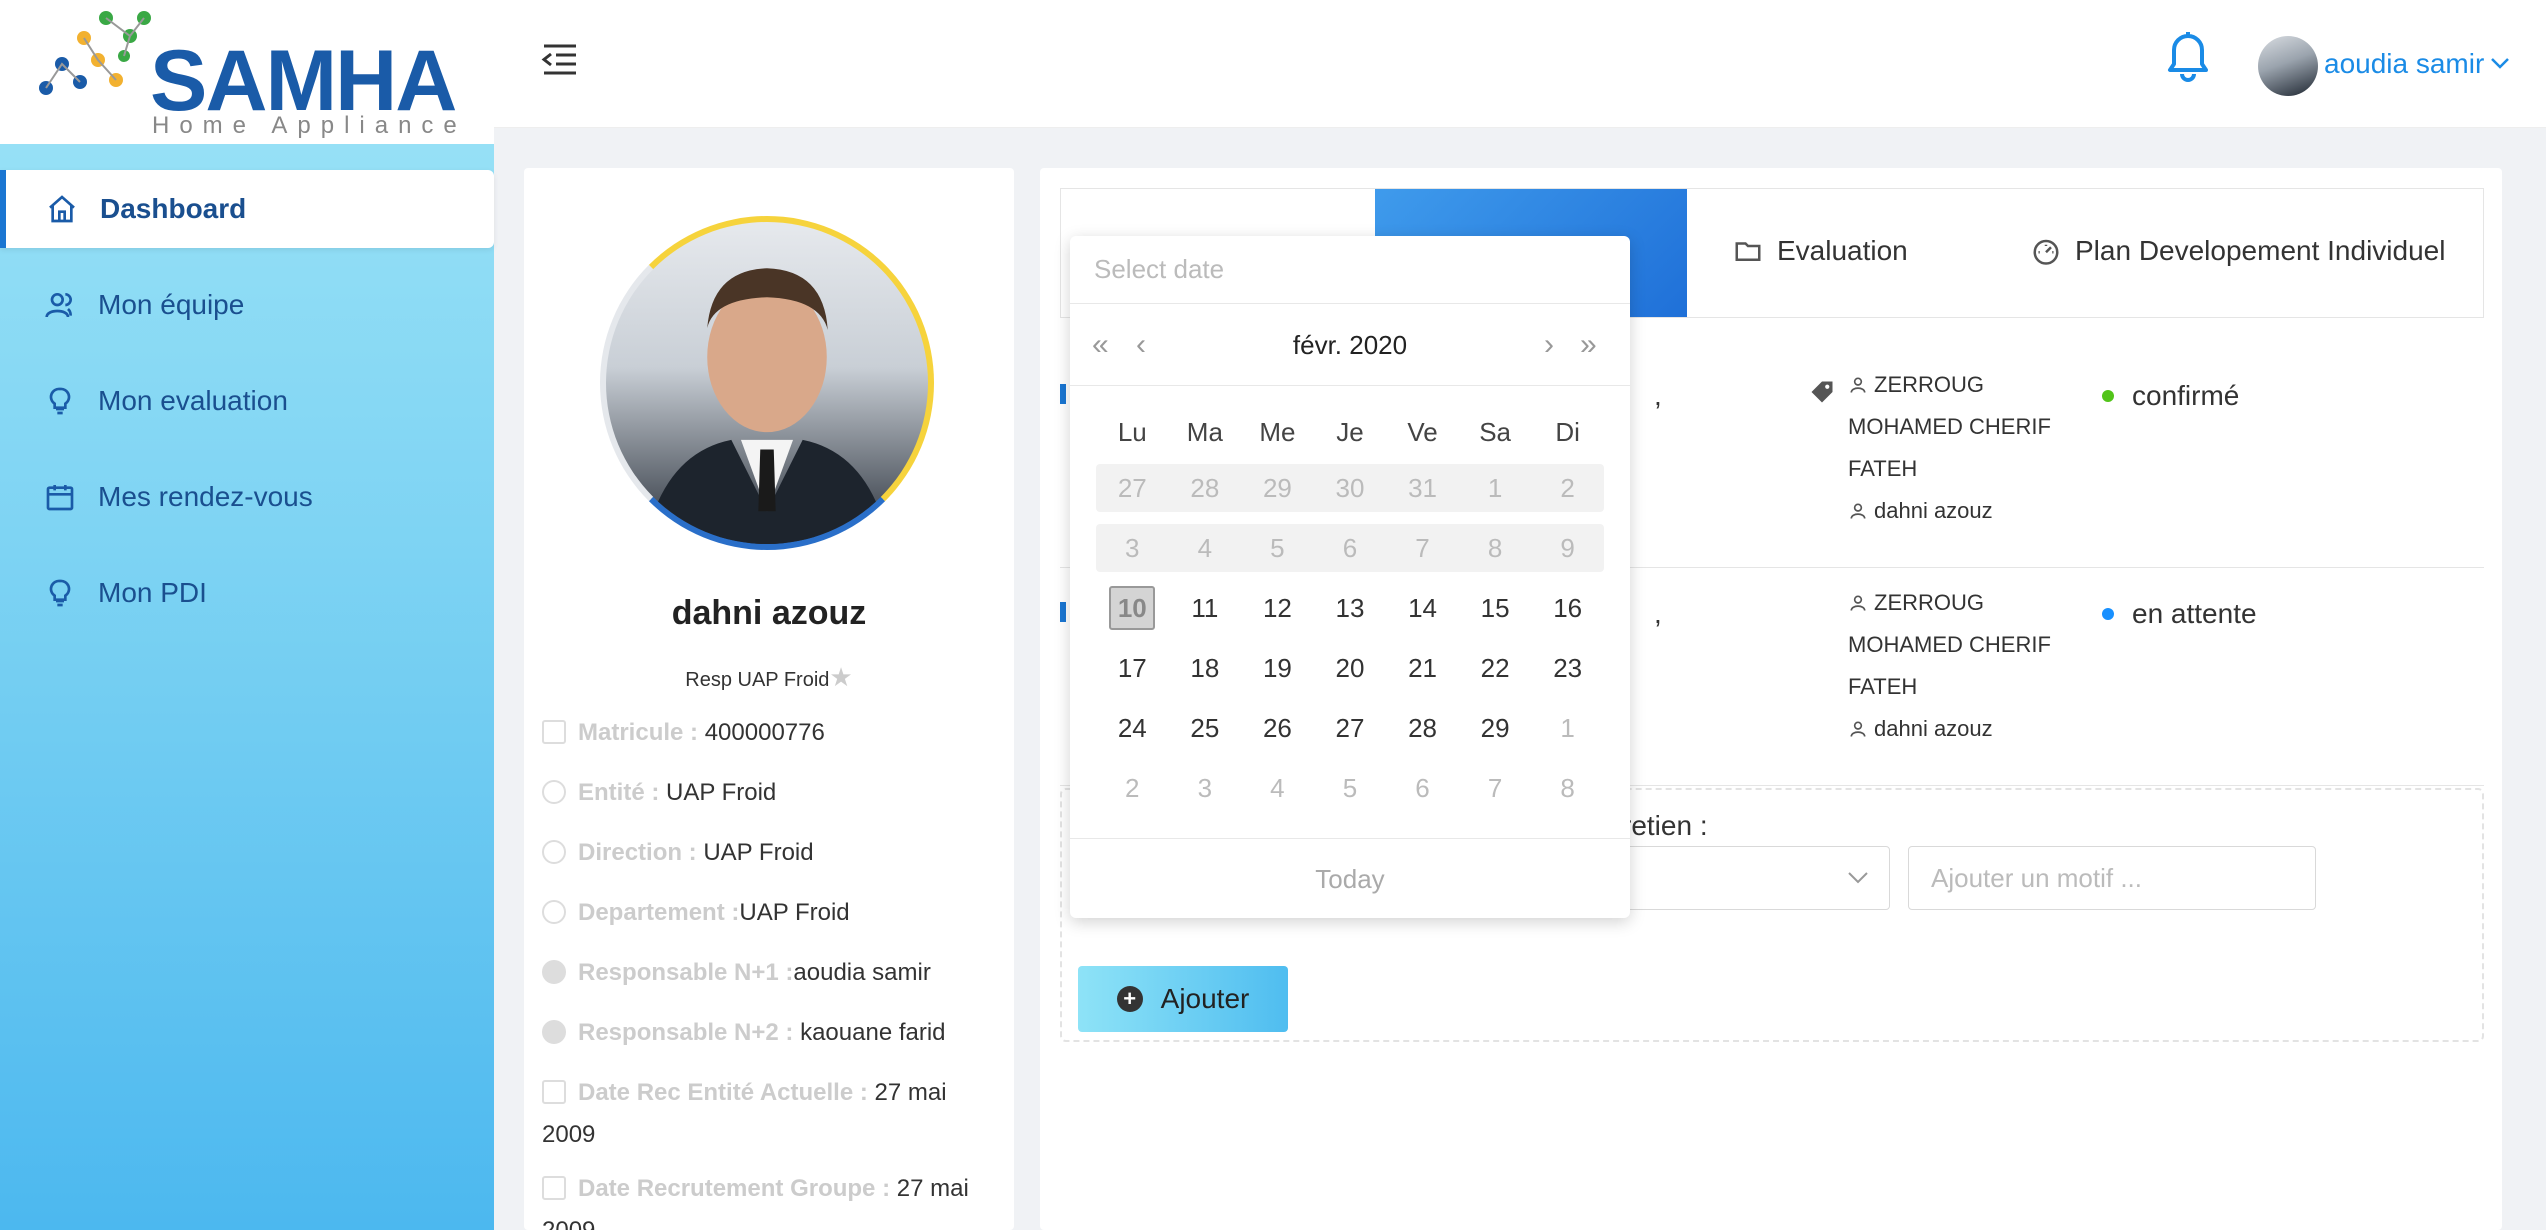  What do you see at coordinates (1929, 602) in the screenshot?
I see `interviewer-line: ZERROUG` at bounding box center [1929, 602].